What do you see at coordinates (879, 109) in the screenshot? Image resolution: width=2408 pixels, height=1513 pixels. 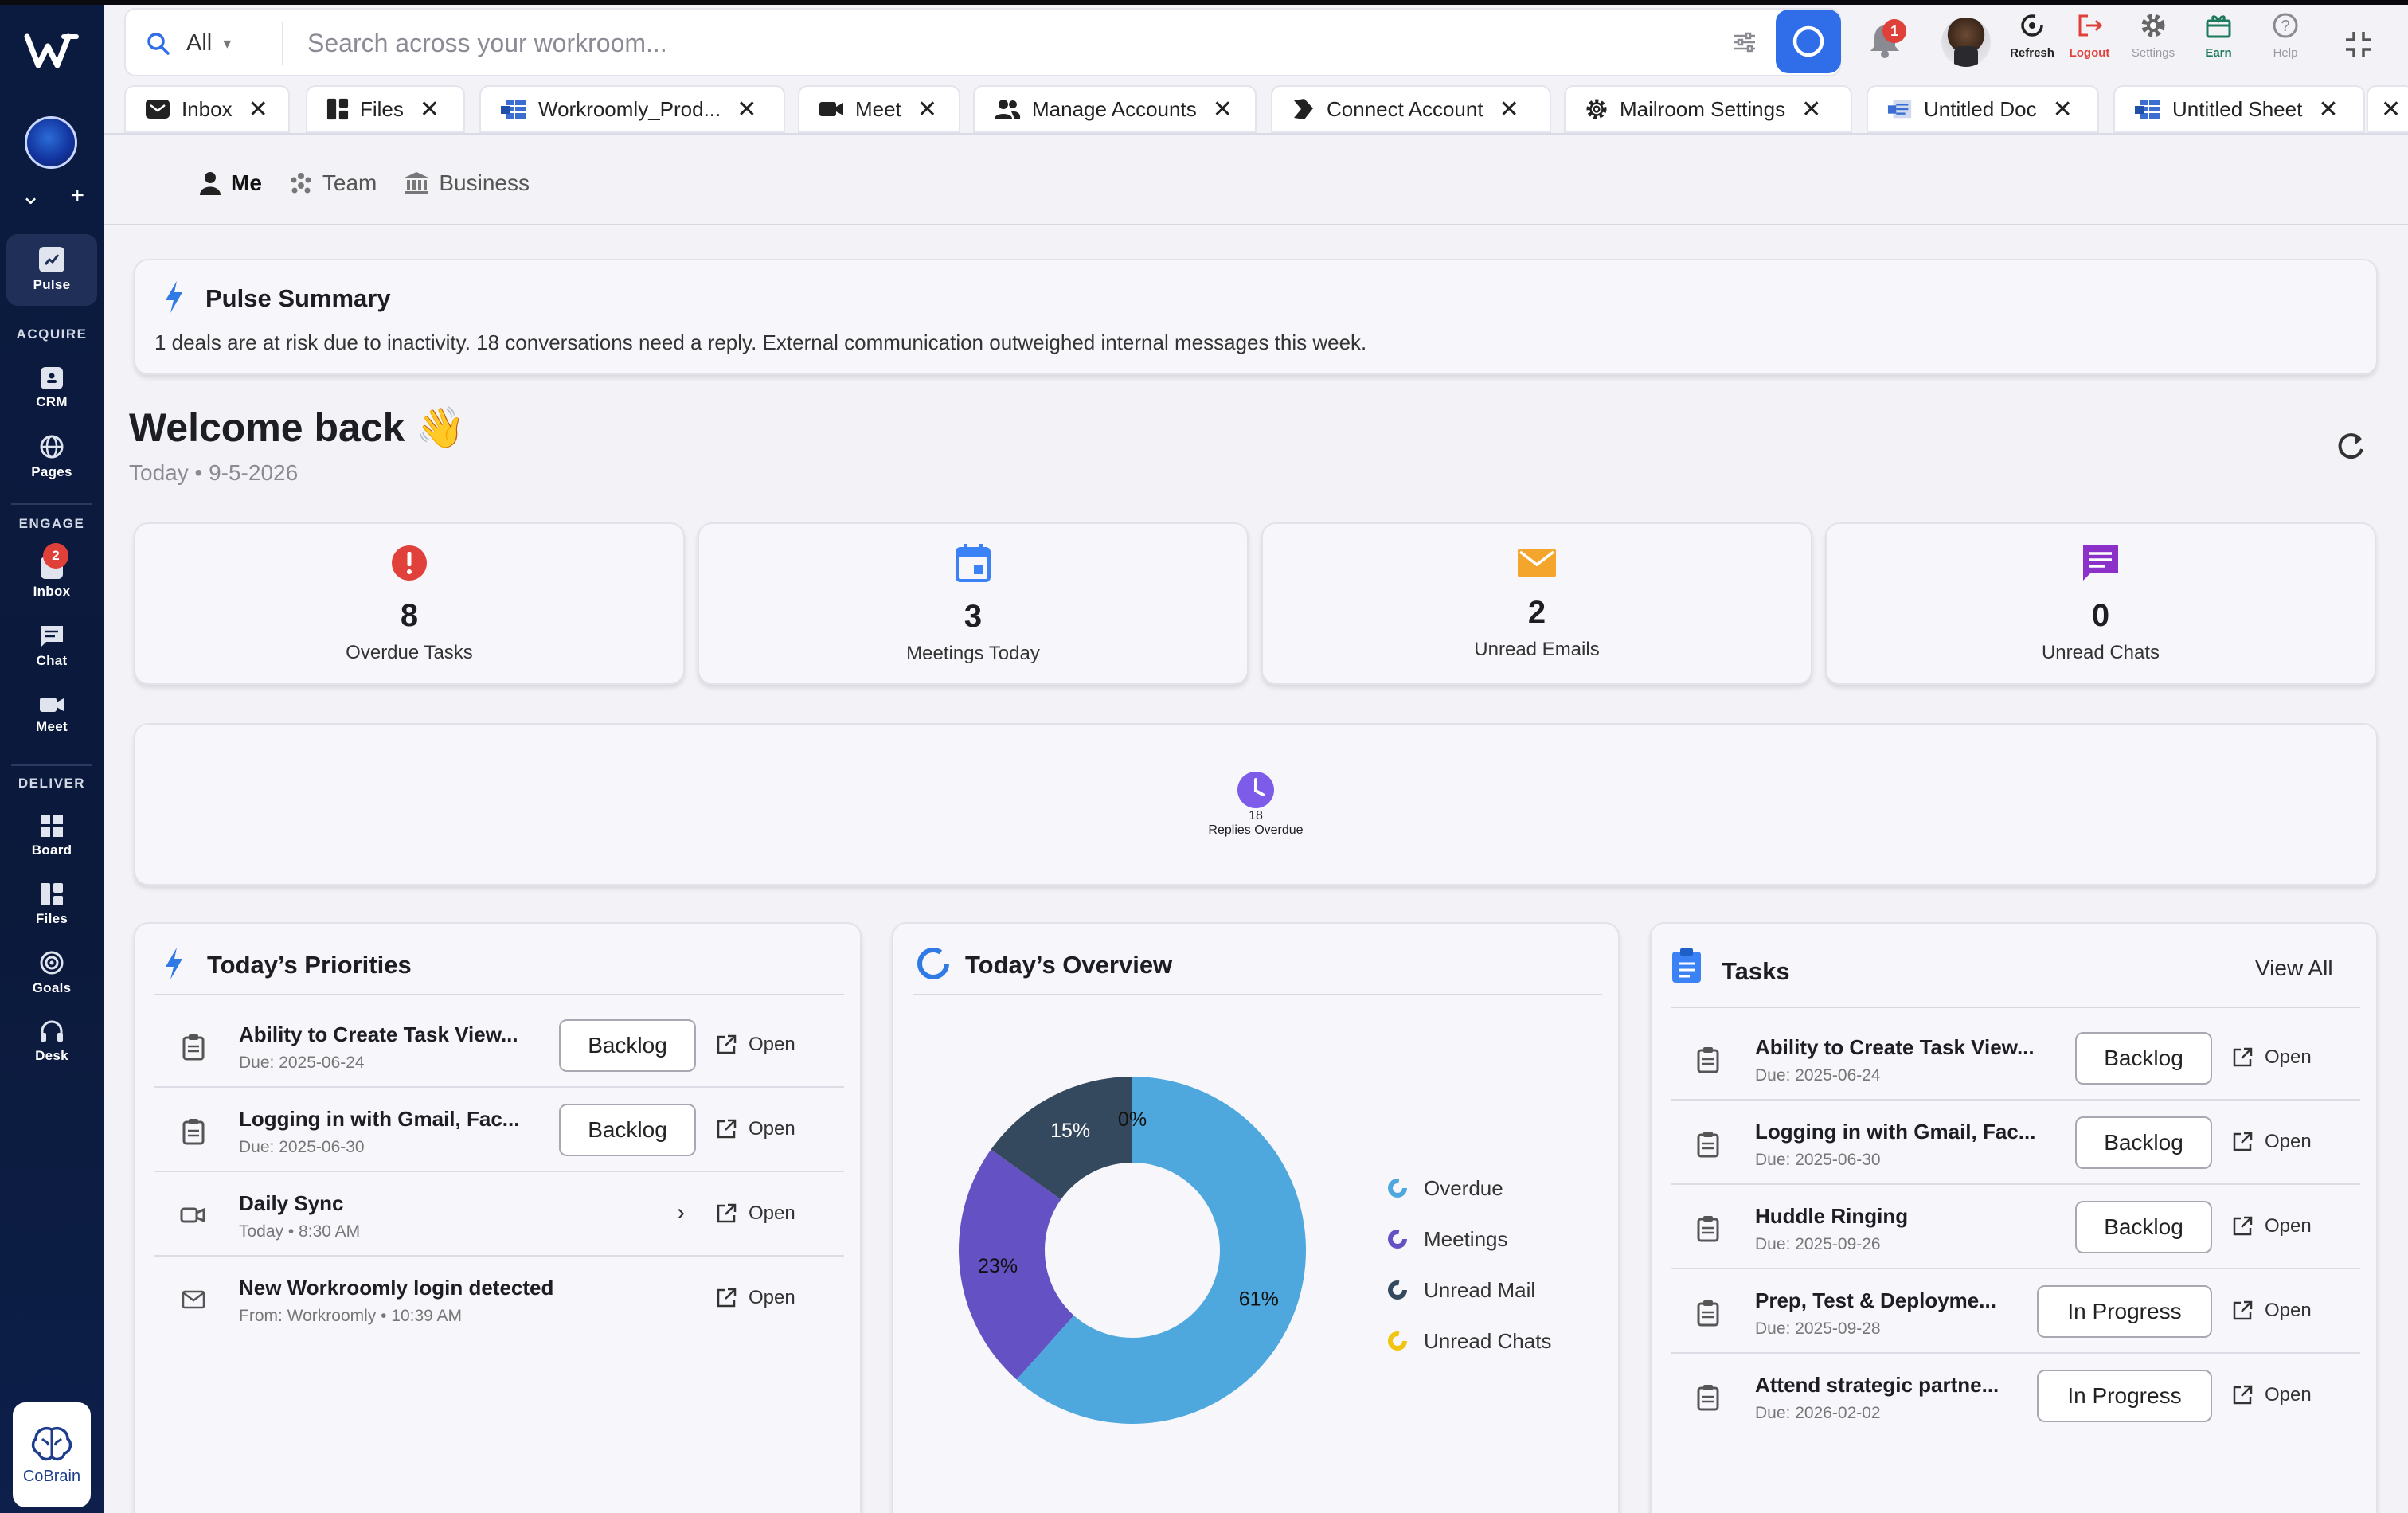 I see `tab-meet: Meet ✕` at bounding box center [879, 109].